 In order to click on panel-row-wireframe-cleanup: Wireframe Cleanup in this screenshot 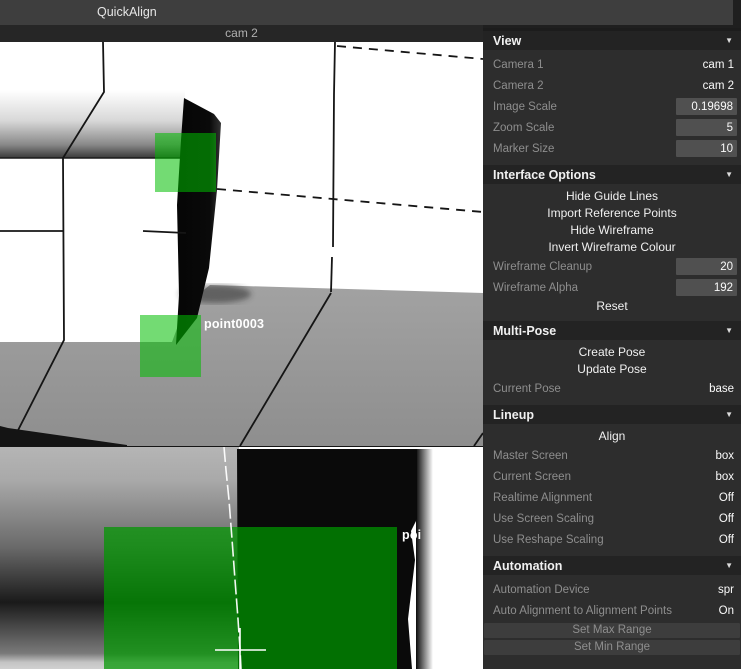, I will do `click(612, 266)`.